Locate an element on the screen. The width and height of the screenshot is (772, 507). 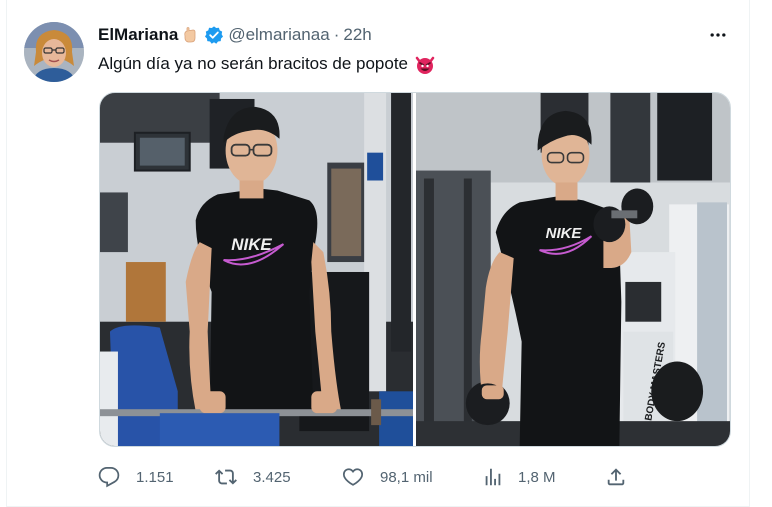
tweet-actions: 1.151 3.425 98,1 mil 1,8 M is located at coordinates (366, 477).